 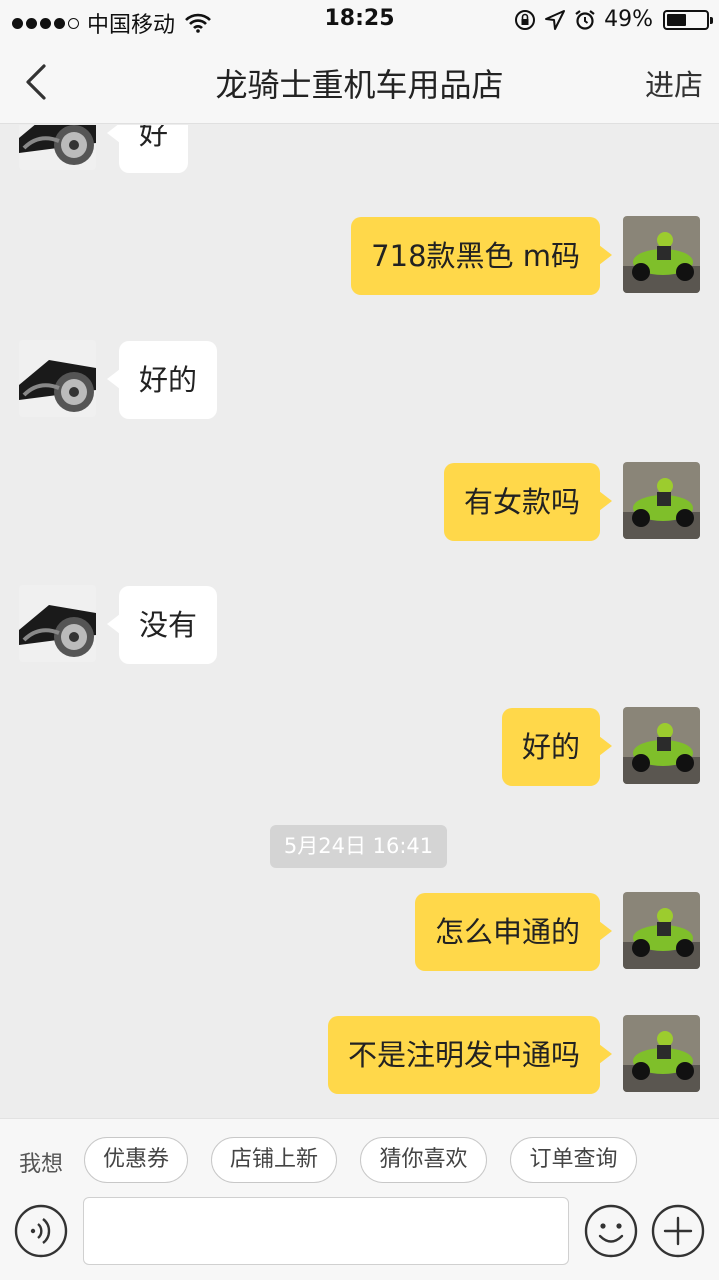 I want to click on emoji-icon, so click(x=611, y=1231).